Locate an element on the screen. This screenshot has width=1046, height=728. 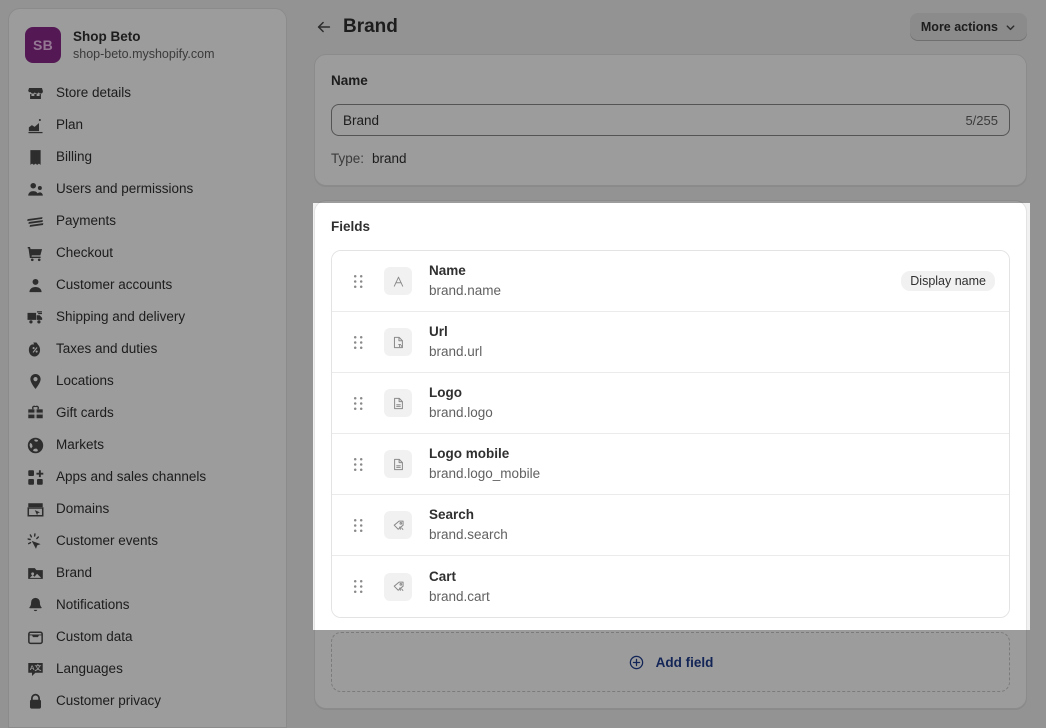
gift-card-icon is located at coordinates (35, 413).